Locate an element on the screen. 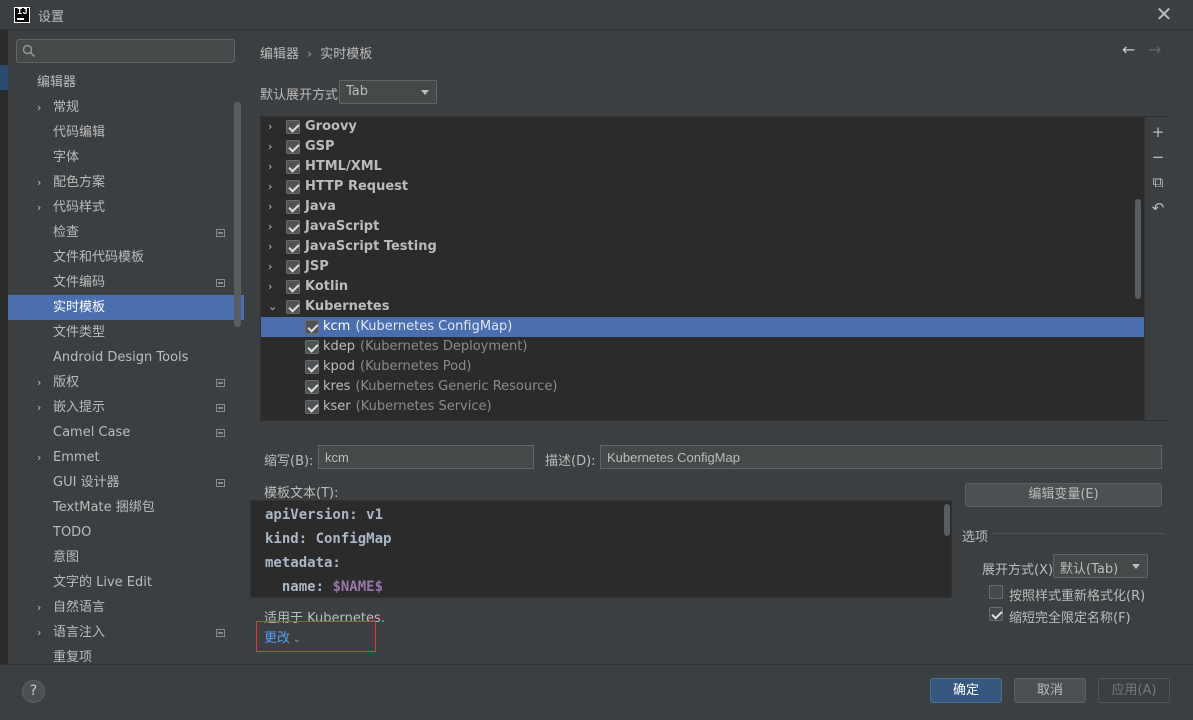 This screenshot has width=1193, height=720. sidebar-item: › 嵌入提示 is located at coordinates (126, 407).